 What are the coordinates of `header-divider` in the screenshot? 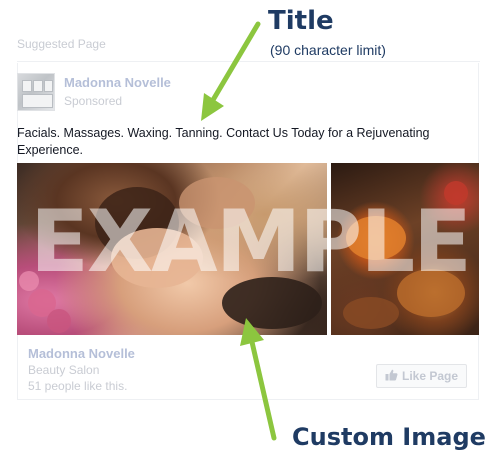 It's located at (248, 61).